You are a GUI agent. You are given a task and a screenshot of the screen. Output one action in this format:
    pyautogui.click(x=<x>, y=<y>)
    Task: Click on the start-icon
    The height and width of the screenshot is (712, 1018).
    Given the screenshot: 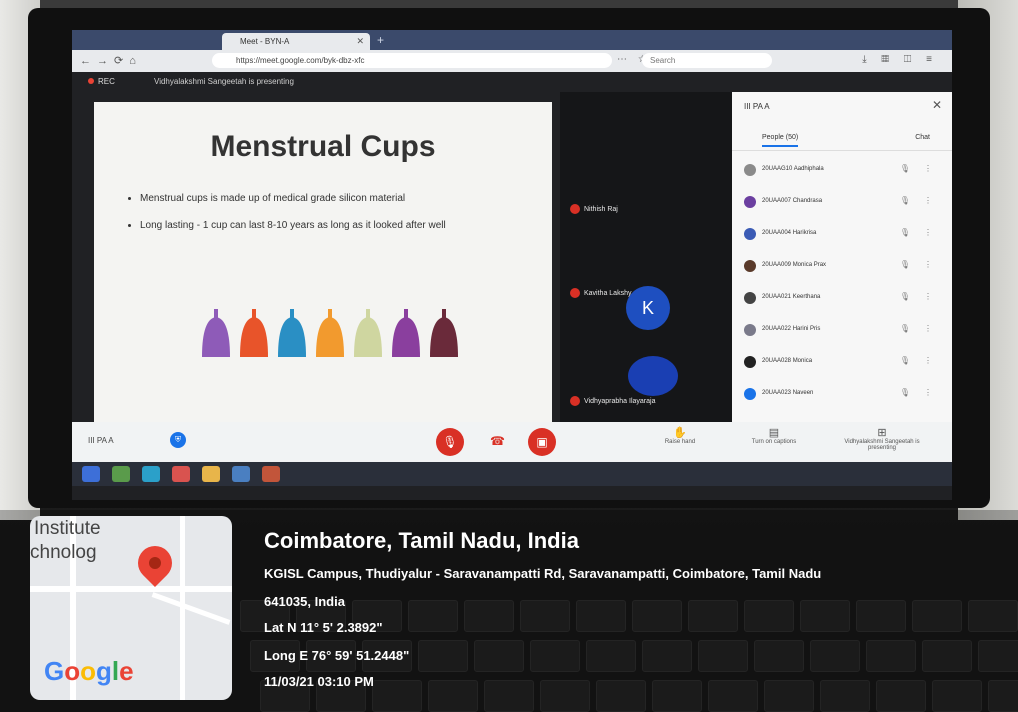 What is the action you would take?
    pyautogui.click(x=91, y=474)
    